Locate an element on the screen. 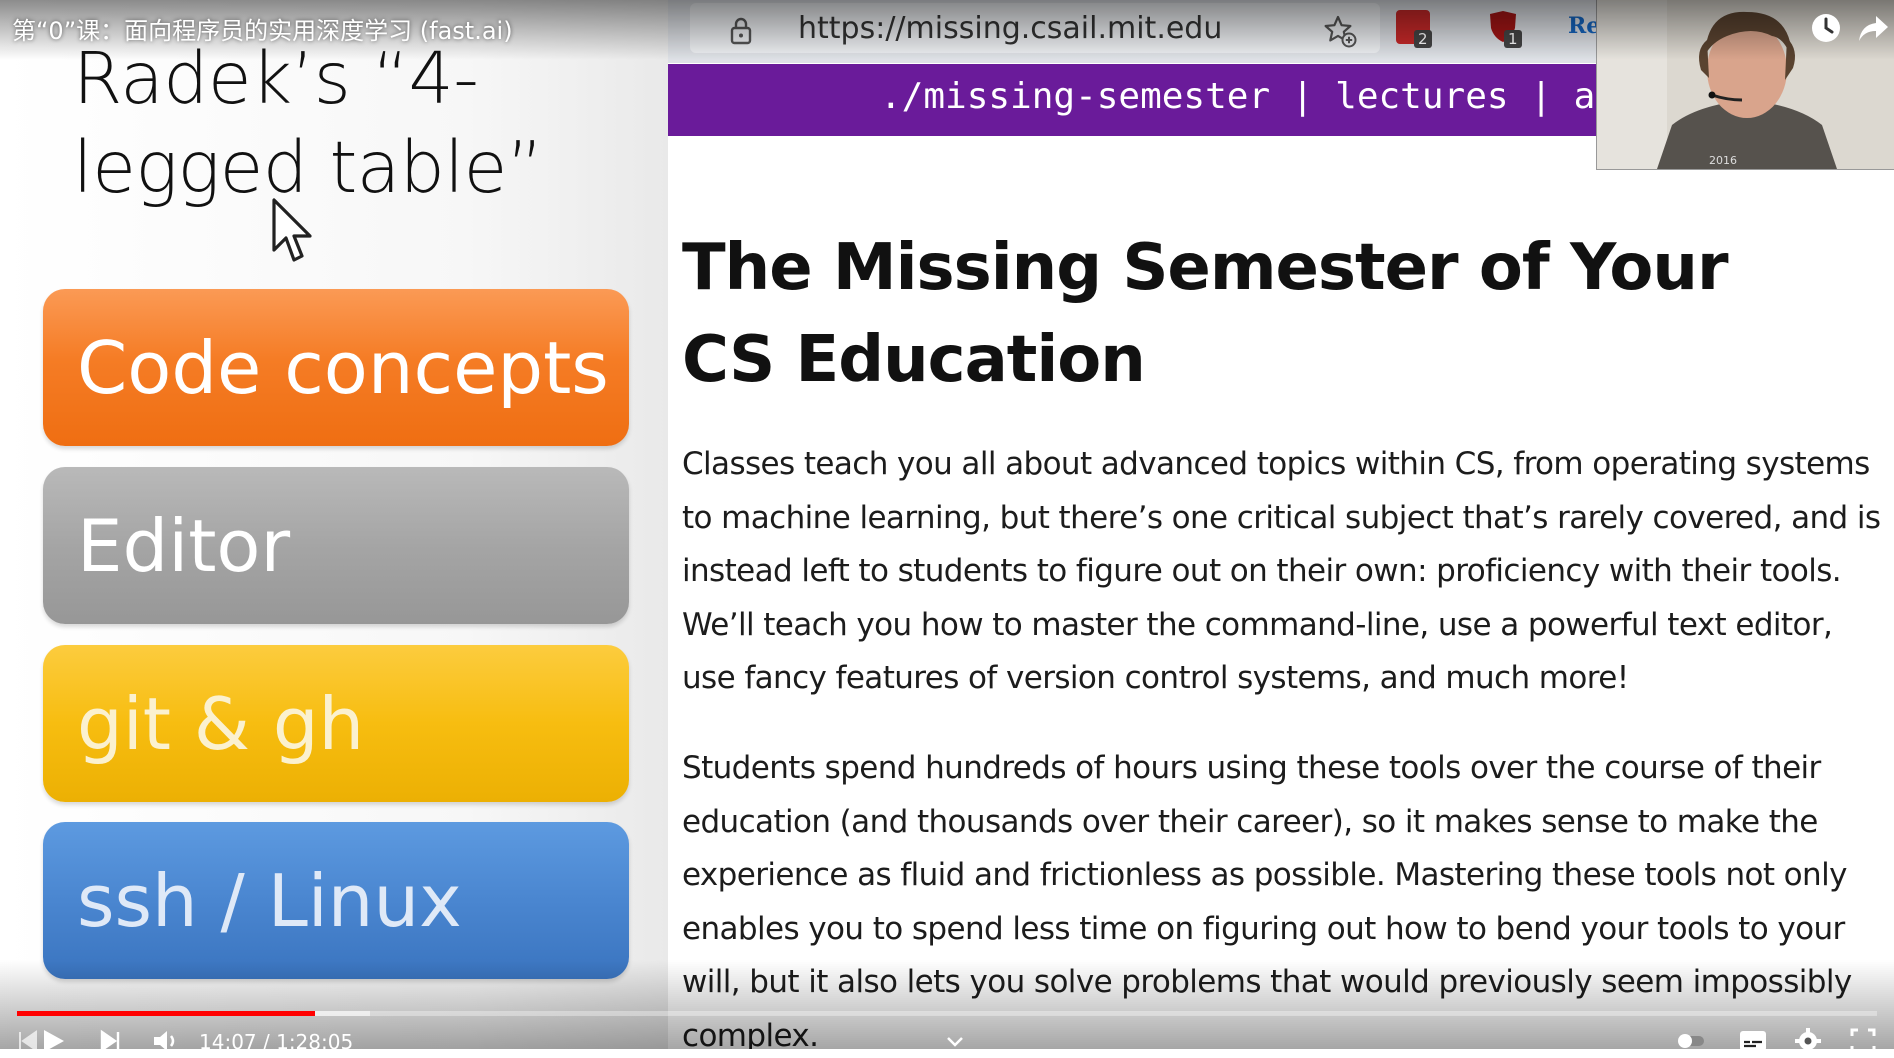 The width and height of the screenshot is (1894, 1058). share-arrow-icon is located at coordinates (1874, 28).